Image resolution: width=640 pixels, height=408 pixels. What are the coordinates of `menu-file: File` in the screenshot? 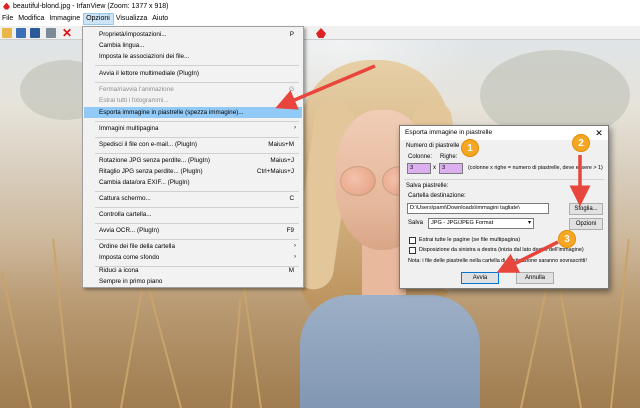 It's located at (8, 19).